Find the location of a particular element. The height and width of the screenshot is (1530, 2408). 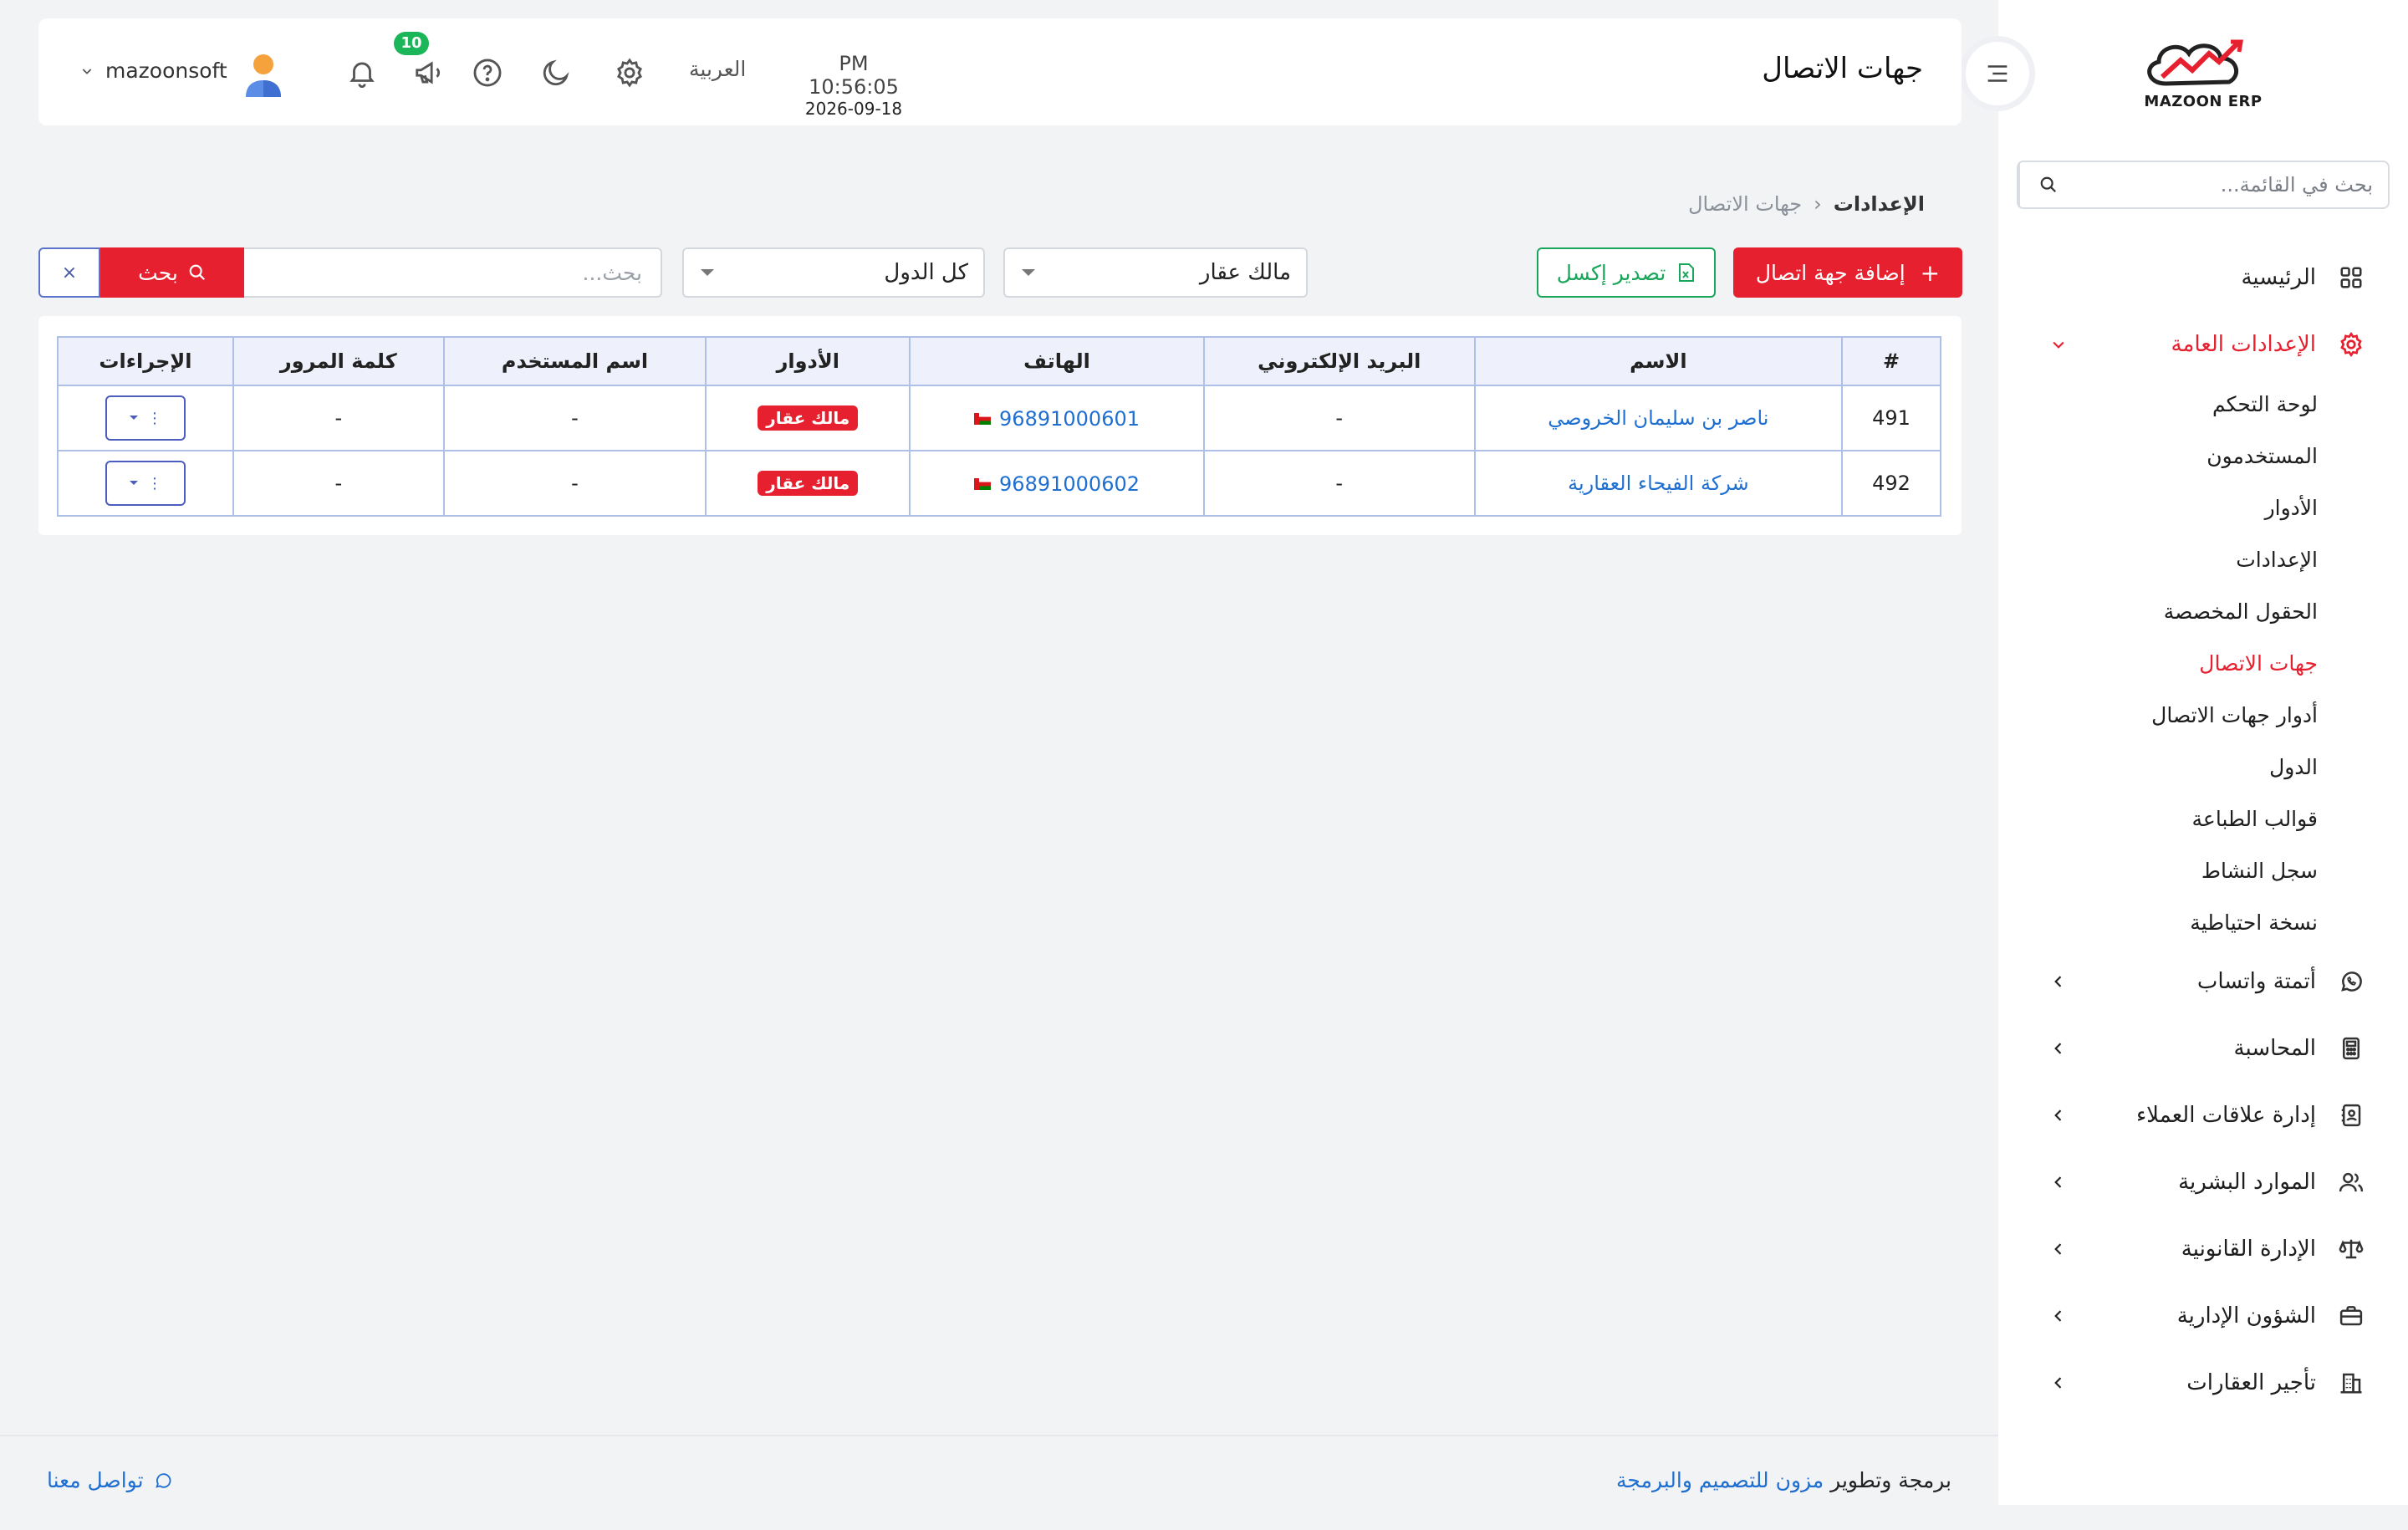

sidebar-item-label: أتمتة واتساب is located at coordinates (2256, 982).